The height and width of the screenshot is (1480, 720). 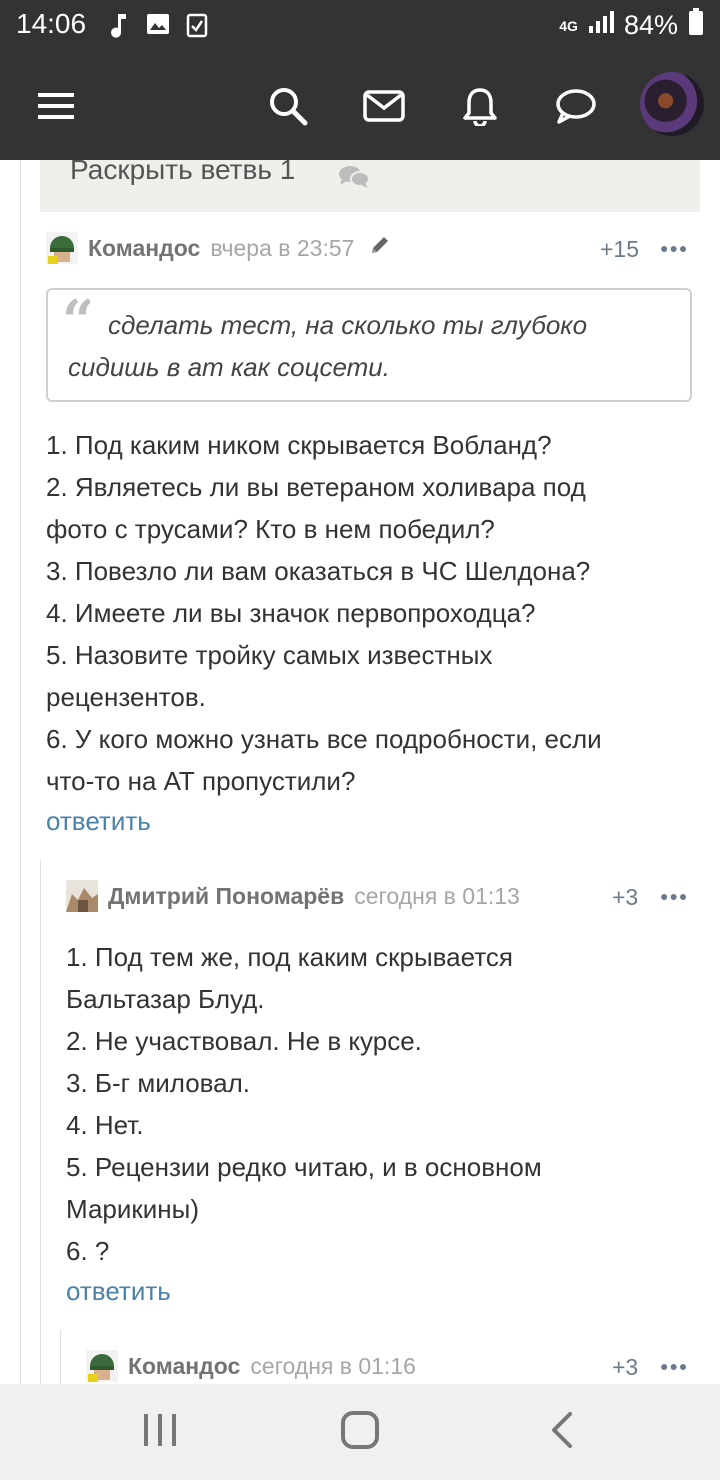 I want to click on comment-date: сегодня в 01:16, so click(x=333, y=1366).